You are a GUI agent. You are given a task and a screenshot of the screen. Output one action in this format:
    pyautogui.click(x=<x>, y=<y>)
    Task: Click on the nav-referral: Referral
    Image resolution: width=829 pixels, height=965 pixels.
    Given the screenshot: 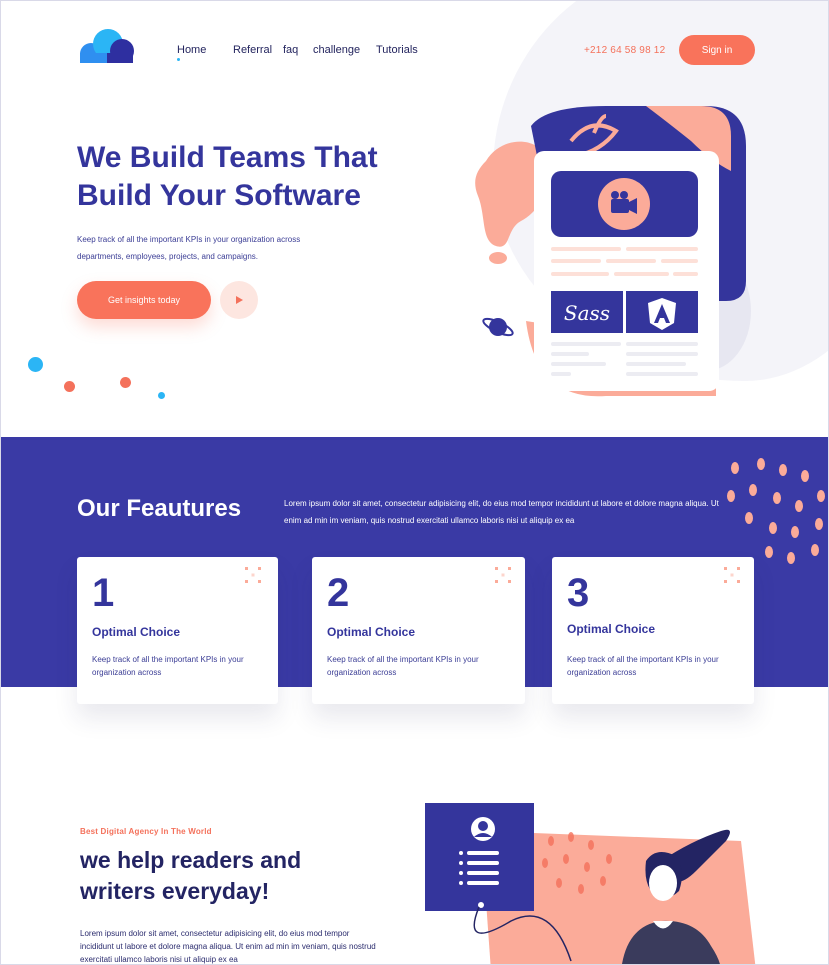 What is the action you would take?
    pyautogui.click(x=258, y=50)
    